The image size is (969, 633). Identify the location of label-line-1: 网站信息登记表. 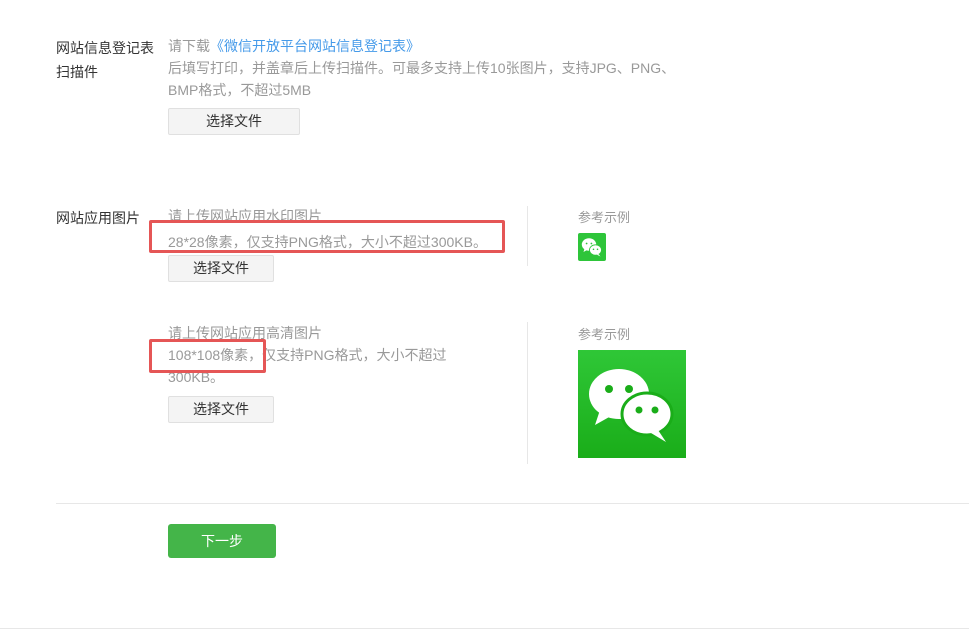
(105, 48).